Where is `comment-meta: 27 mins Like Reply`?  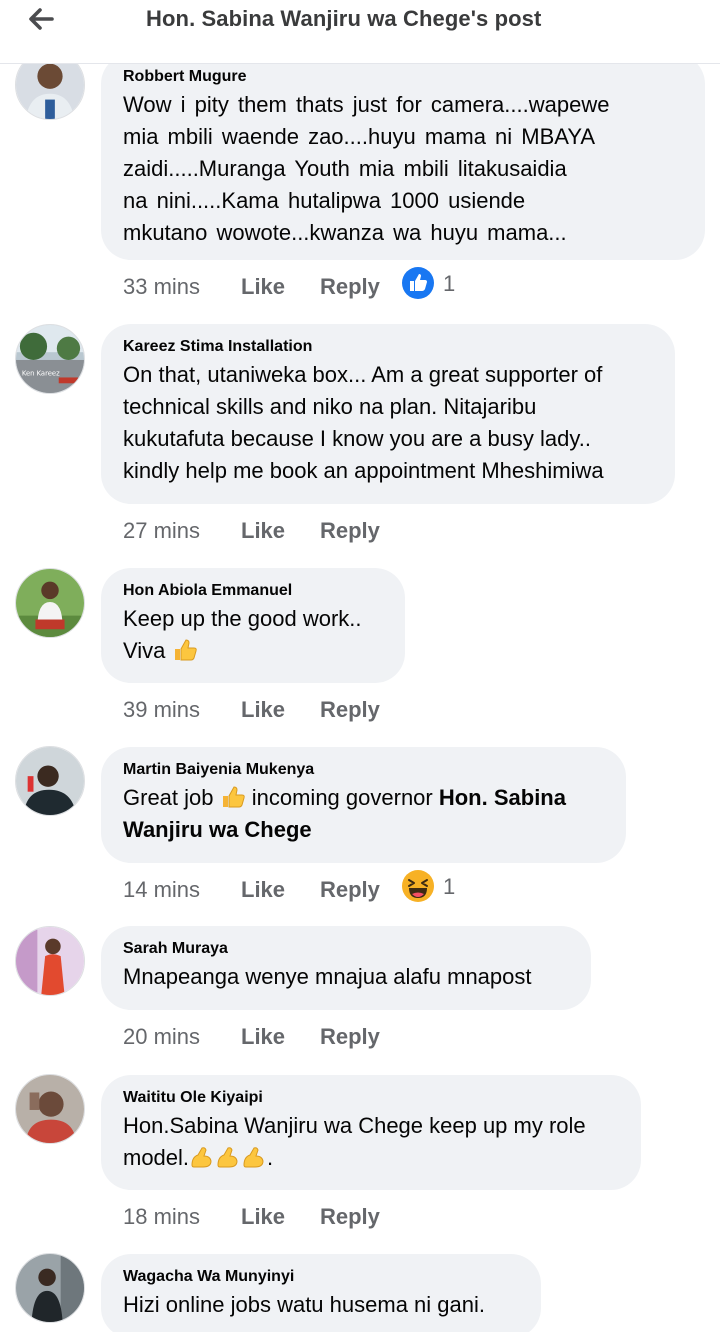
comment-meta: 27 mins Like Reply is located at coordinates (273, 531).